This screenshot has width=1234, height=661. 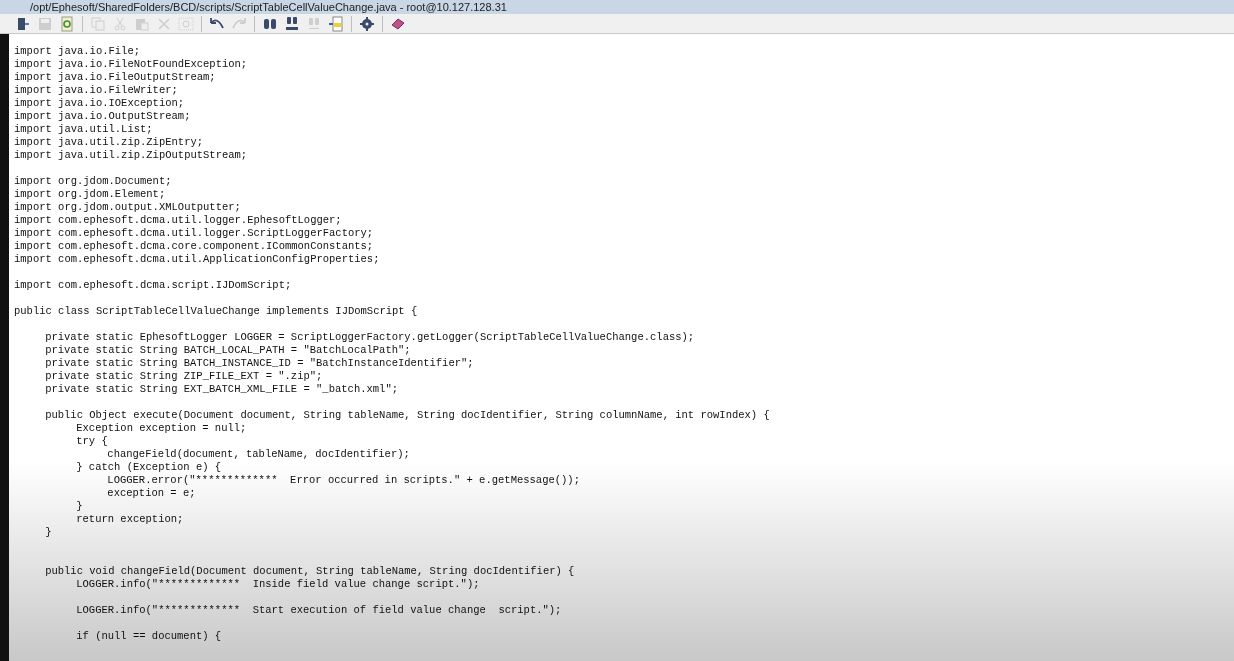 I want to click on code-line: LOGGER.info("************* Start execution of field value change script.");, so click(x=318, y=610).